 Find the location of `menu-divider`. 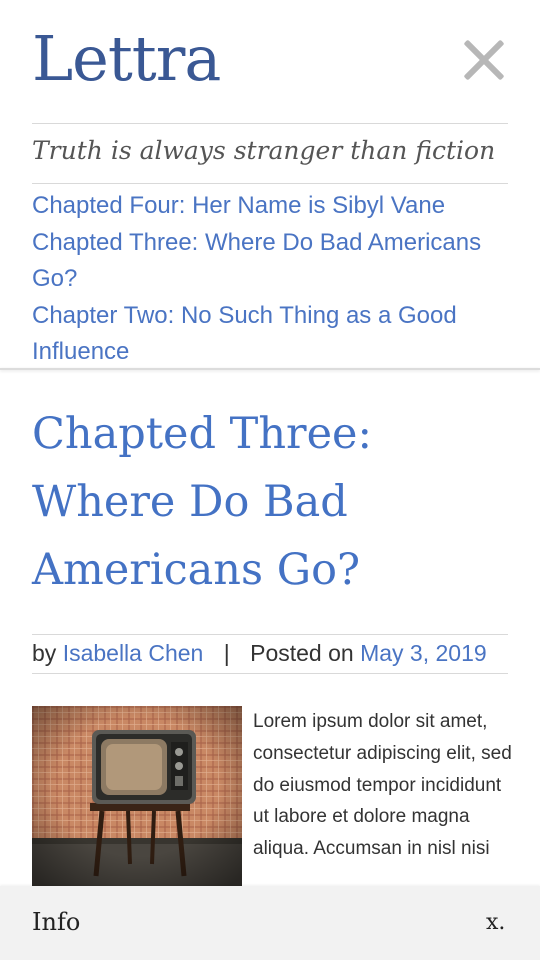

menu-divider is located at coordinates (270, 369).